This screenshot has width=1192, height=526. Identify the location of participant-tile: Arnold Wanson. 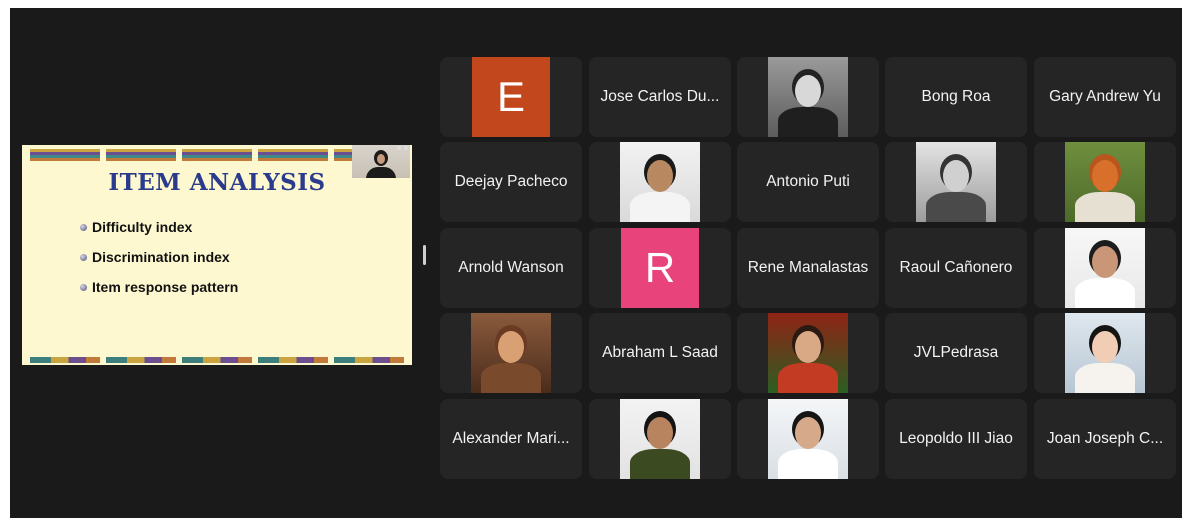
(511, 268).